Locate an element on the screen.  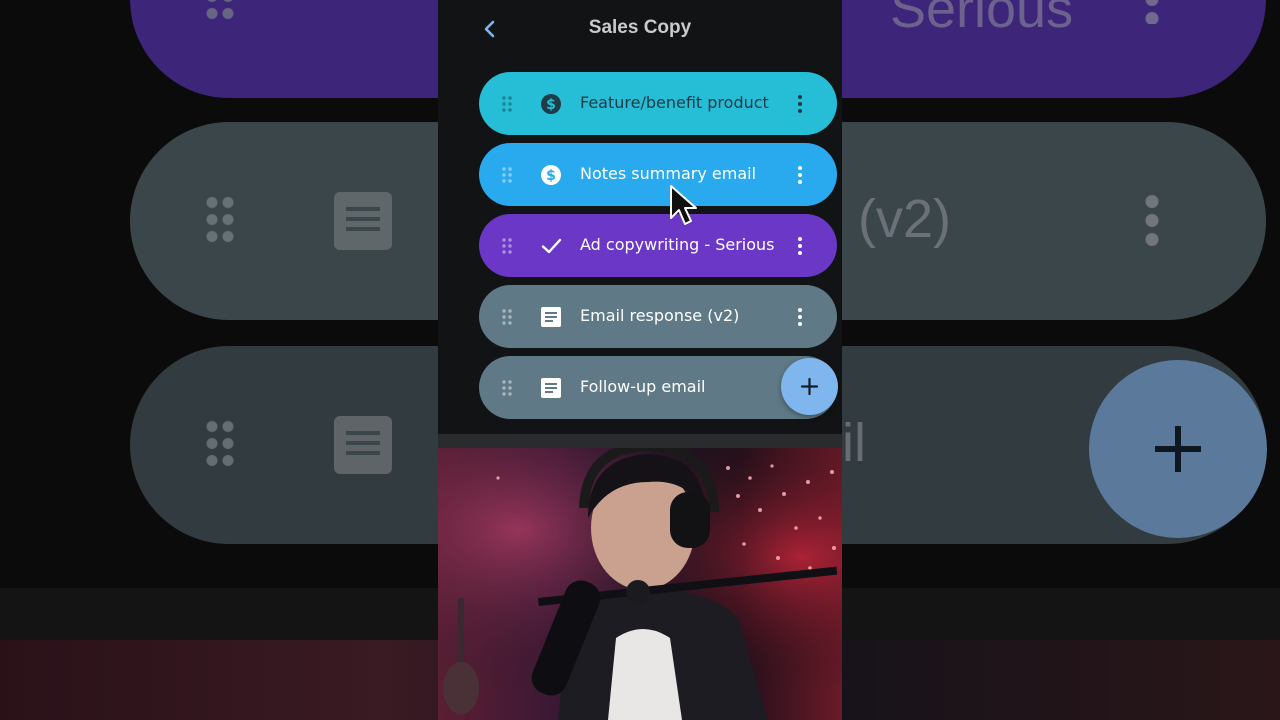
template-item: Ad copywriting - Serious is located at coordinates (658, 245).